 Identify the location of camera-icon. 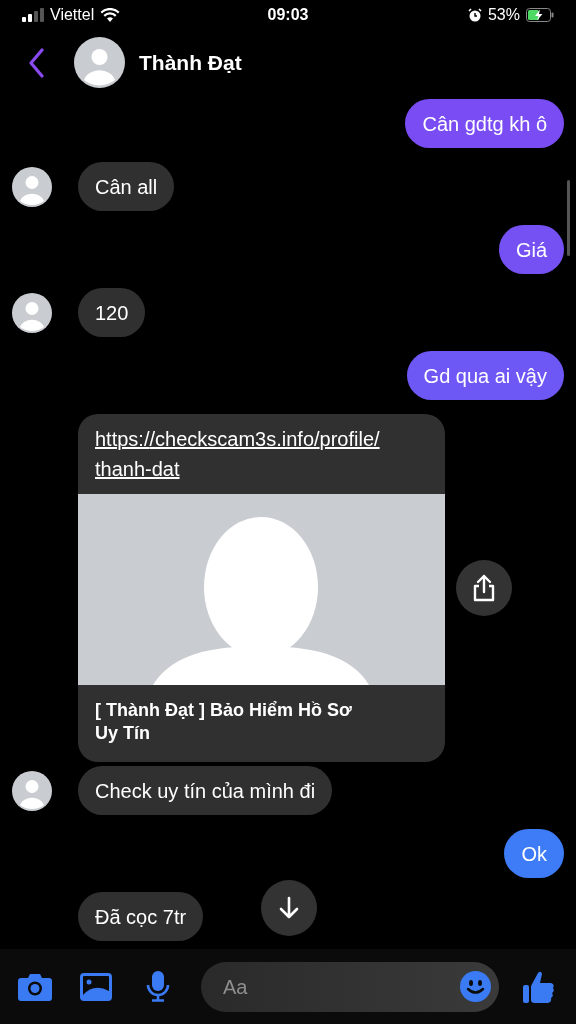
(35, 986).